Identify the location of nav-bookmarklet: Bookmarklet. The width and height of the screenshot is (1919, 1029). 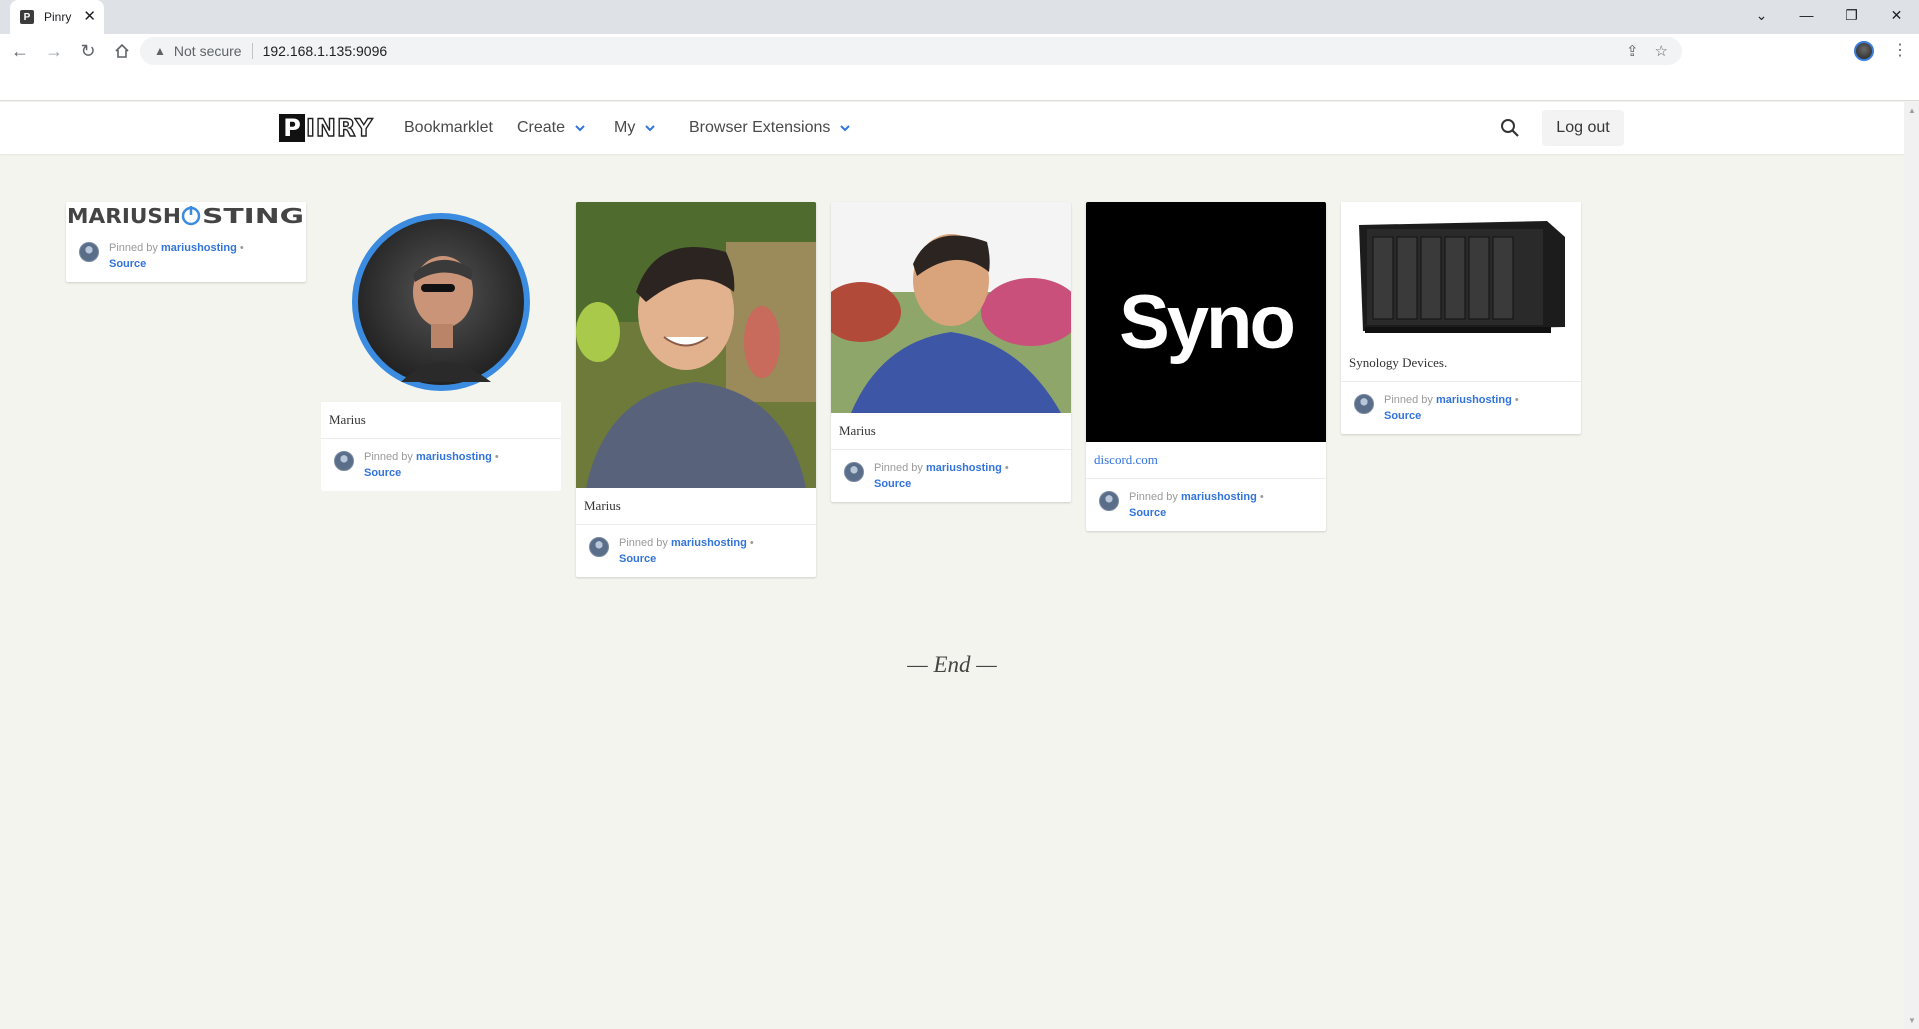
(448, 128).